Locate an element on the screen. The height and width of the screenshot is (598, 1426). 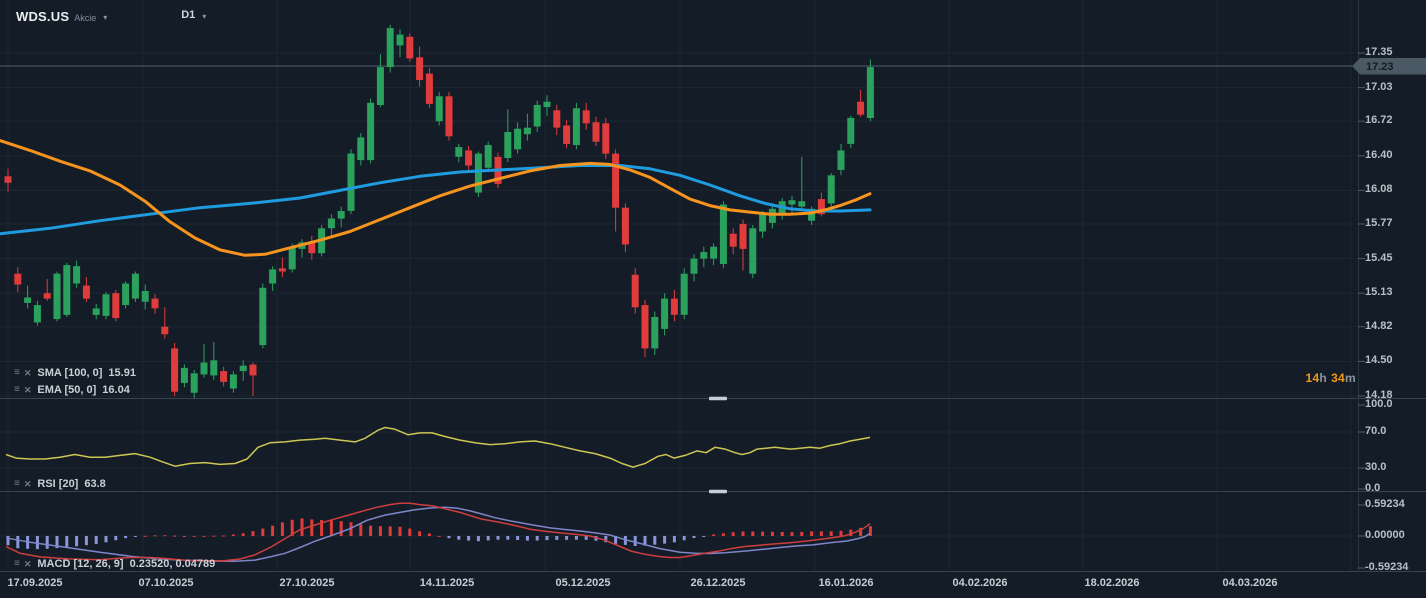
rsi-line is located at coordinates (438, 447).